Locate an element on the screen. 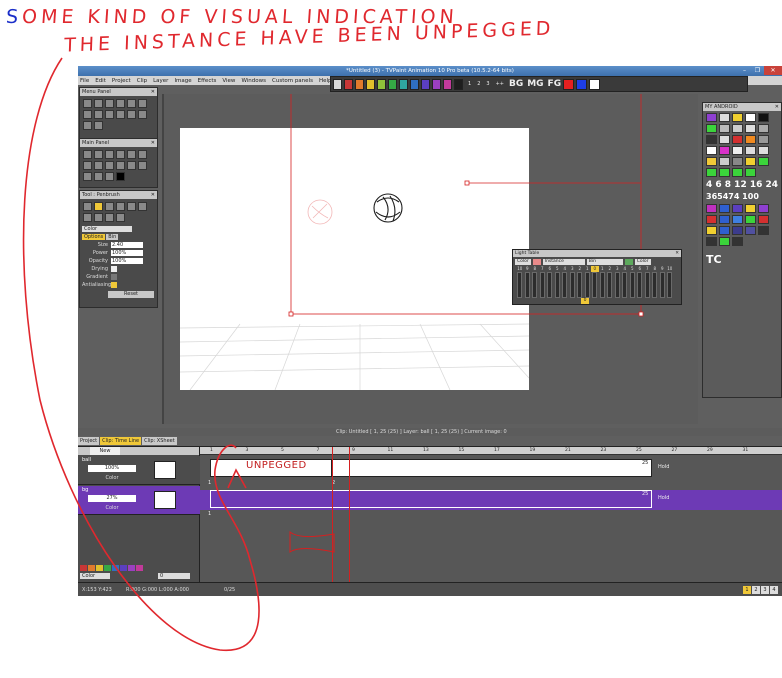  white-button-icon is located at coordinates (711, 150).